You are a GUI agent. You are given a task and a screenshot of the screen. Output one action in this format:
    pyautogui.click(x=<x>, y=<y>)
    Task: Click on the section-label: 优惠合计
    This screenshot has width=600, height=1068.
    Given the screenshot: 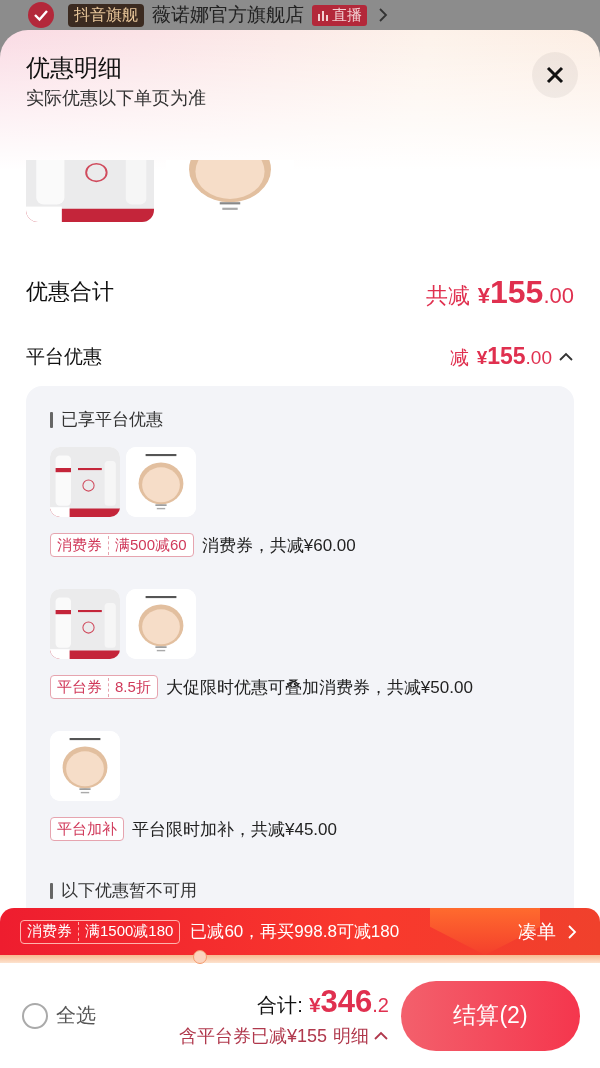 What is the action you would take?
    pyautogui.click(x=70, y=292)
    